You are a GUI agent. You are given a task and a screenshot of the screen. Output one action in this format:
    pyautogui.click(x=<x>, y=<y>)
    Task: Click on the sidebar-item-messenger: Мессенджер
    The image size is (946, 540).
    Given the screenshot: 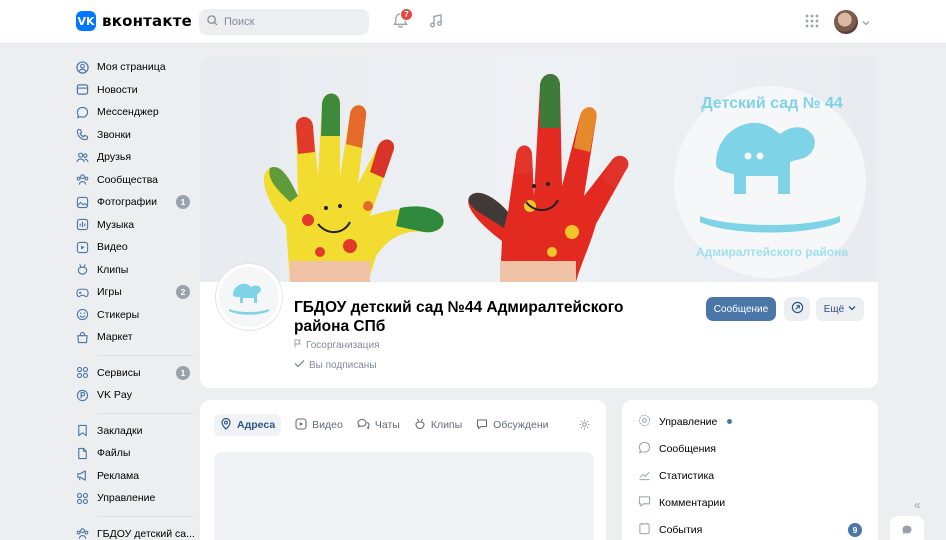 What is the action you would take?
    pyautogui.click(x=136, y=112)
    